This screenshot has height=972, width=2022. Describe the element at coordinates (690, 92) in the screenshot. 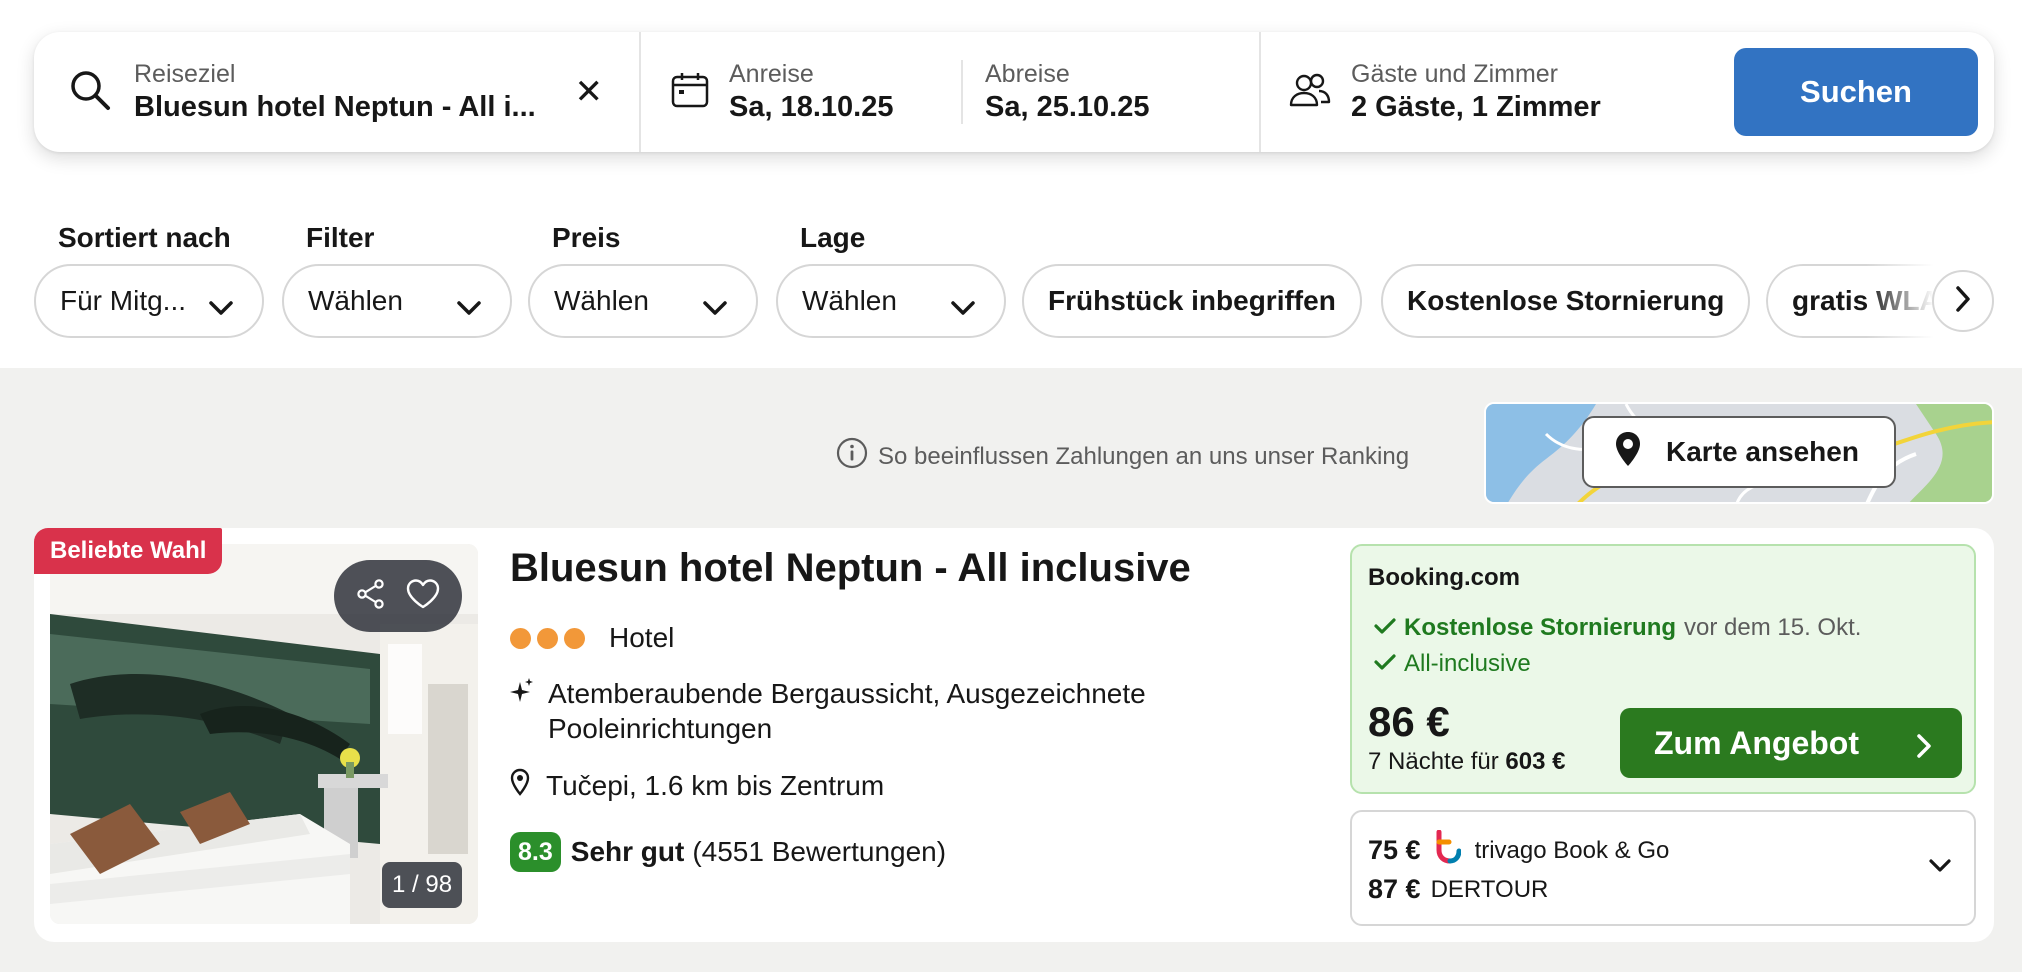

I see `calendar-icon` at that location.